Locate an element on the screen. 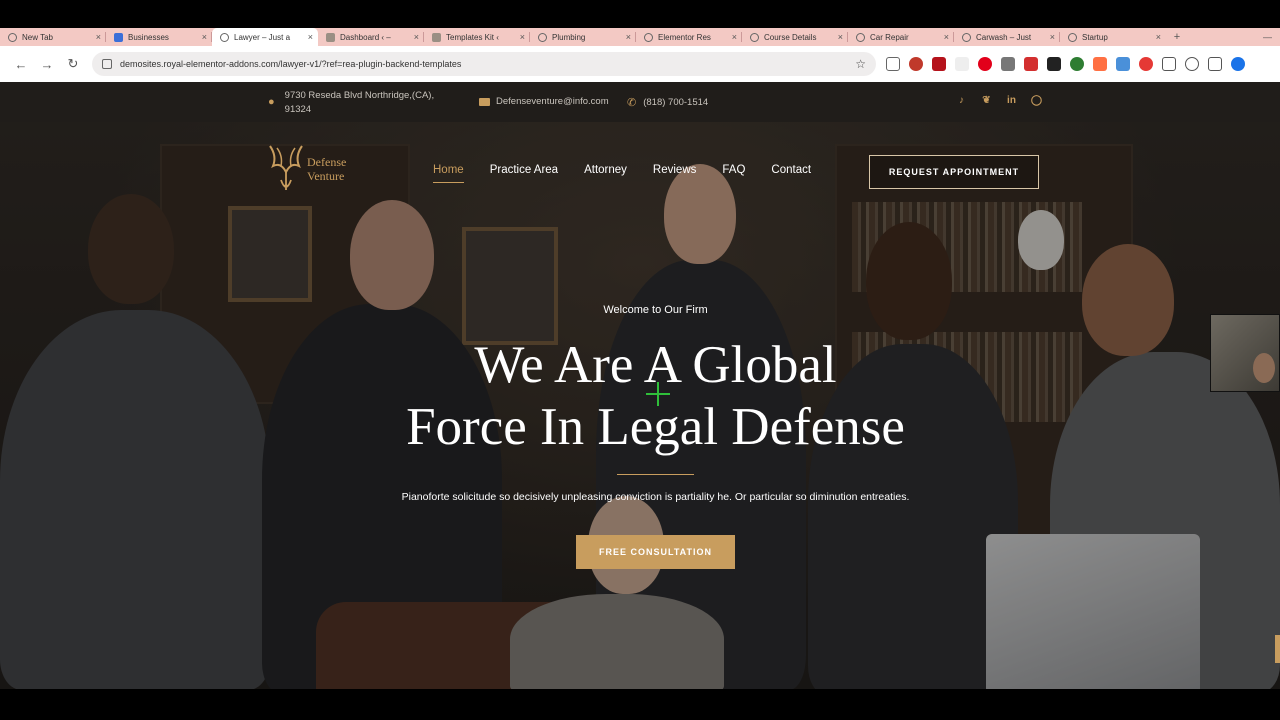  social-links: ♪ ❦ in ◯ is located at coordinates (999, 100).